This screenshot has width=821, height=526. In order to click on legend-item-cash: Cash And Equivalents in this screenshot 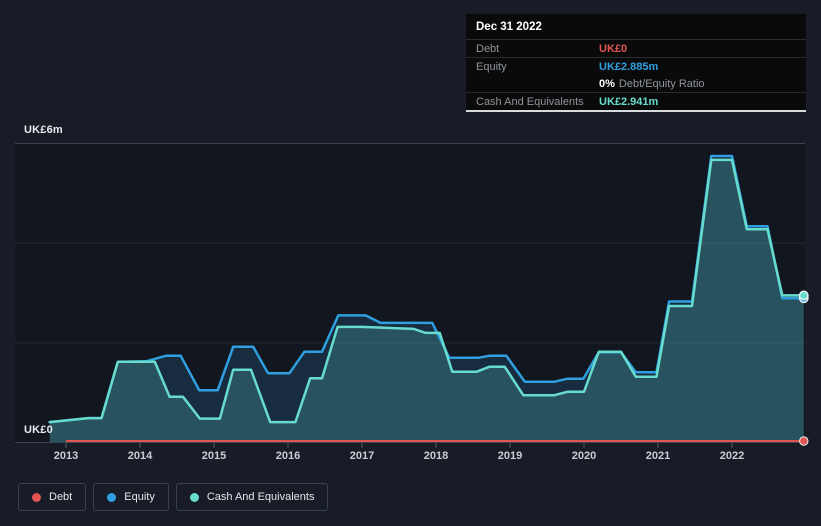, I will do `click(252, 497)`.